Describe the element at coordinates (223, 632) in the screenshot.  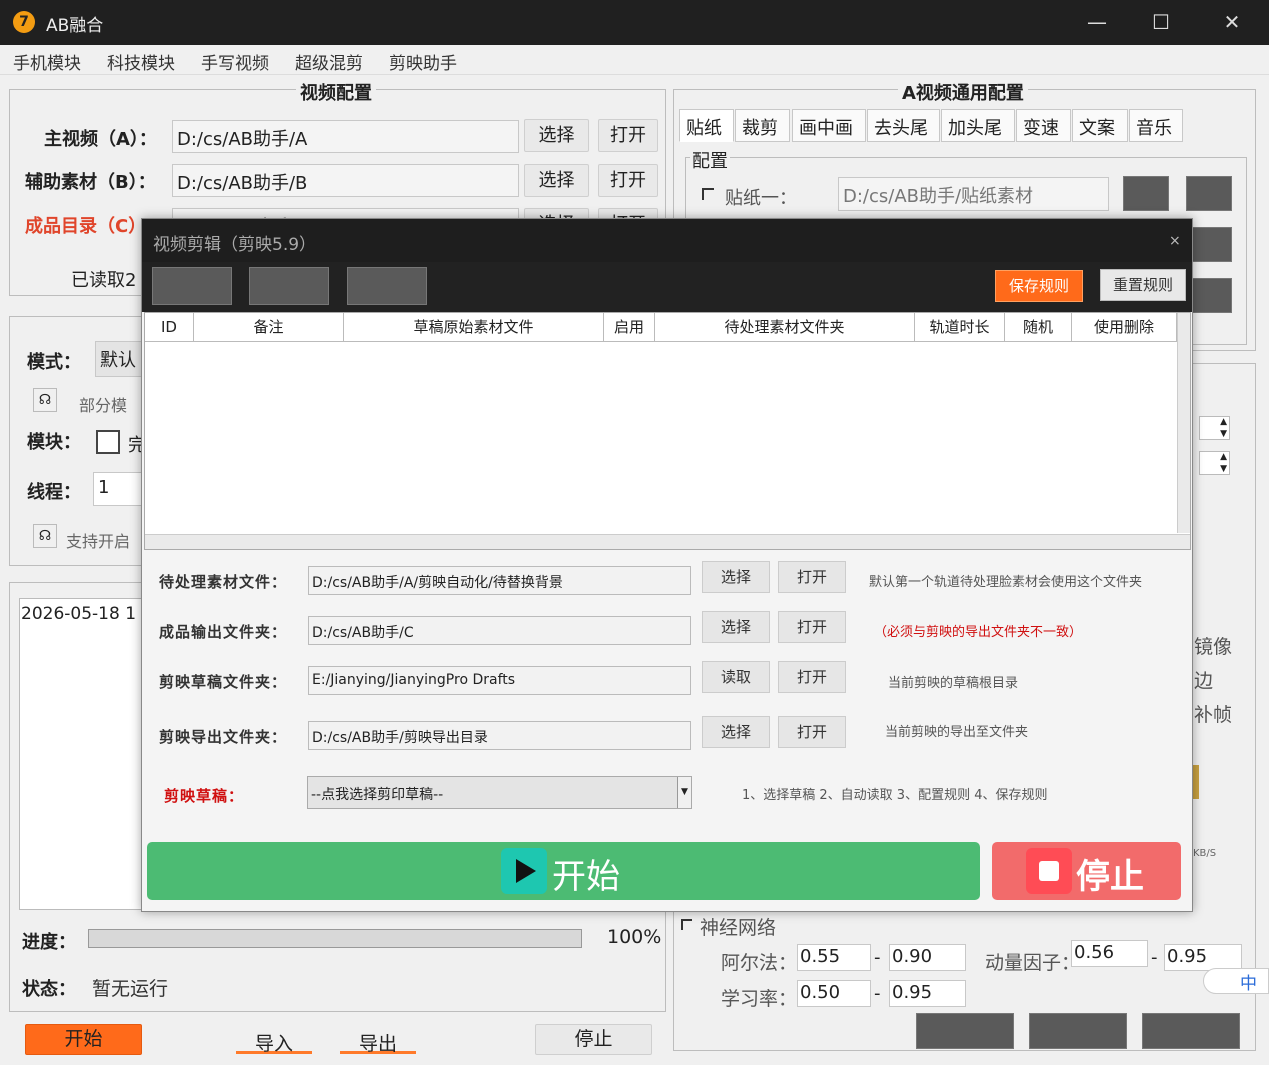
I see `output-folder-label: 成品输出文件夹：` at that location.